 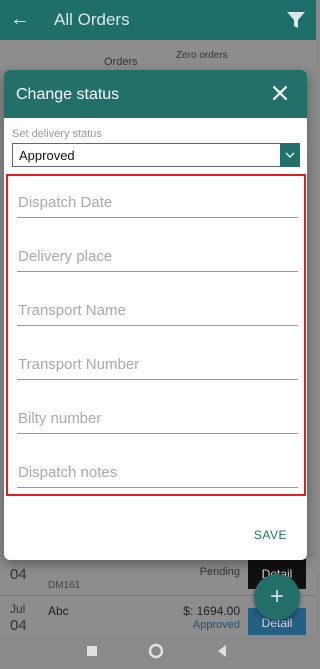 I want to click on back-arrow-icon: ←, so click(x=20, y=19).